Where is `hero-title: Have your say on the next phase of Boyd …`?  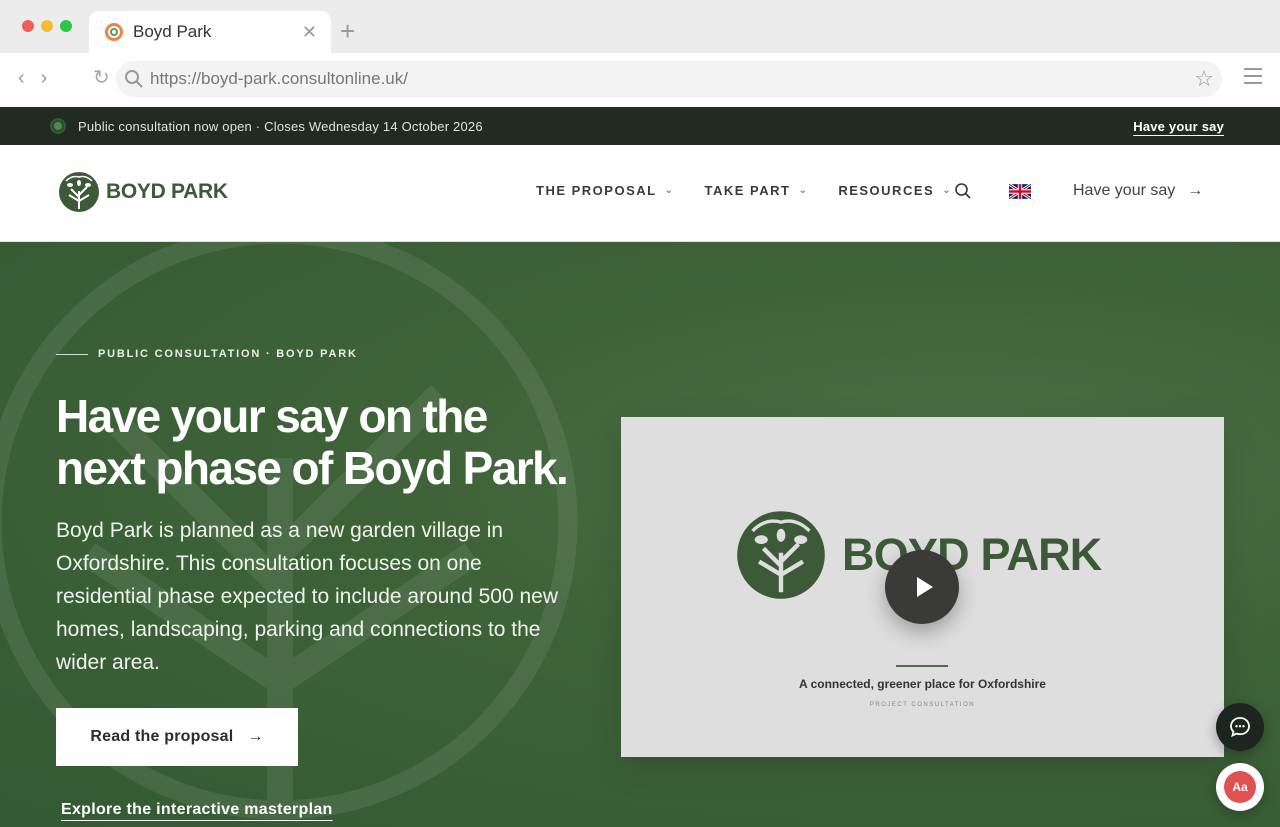
hero-title: Have your say on the next phase of Boyd … is located at coordinates (336, 442).